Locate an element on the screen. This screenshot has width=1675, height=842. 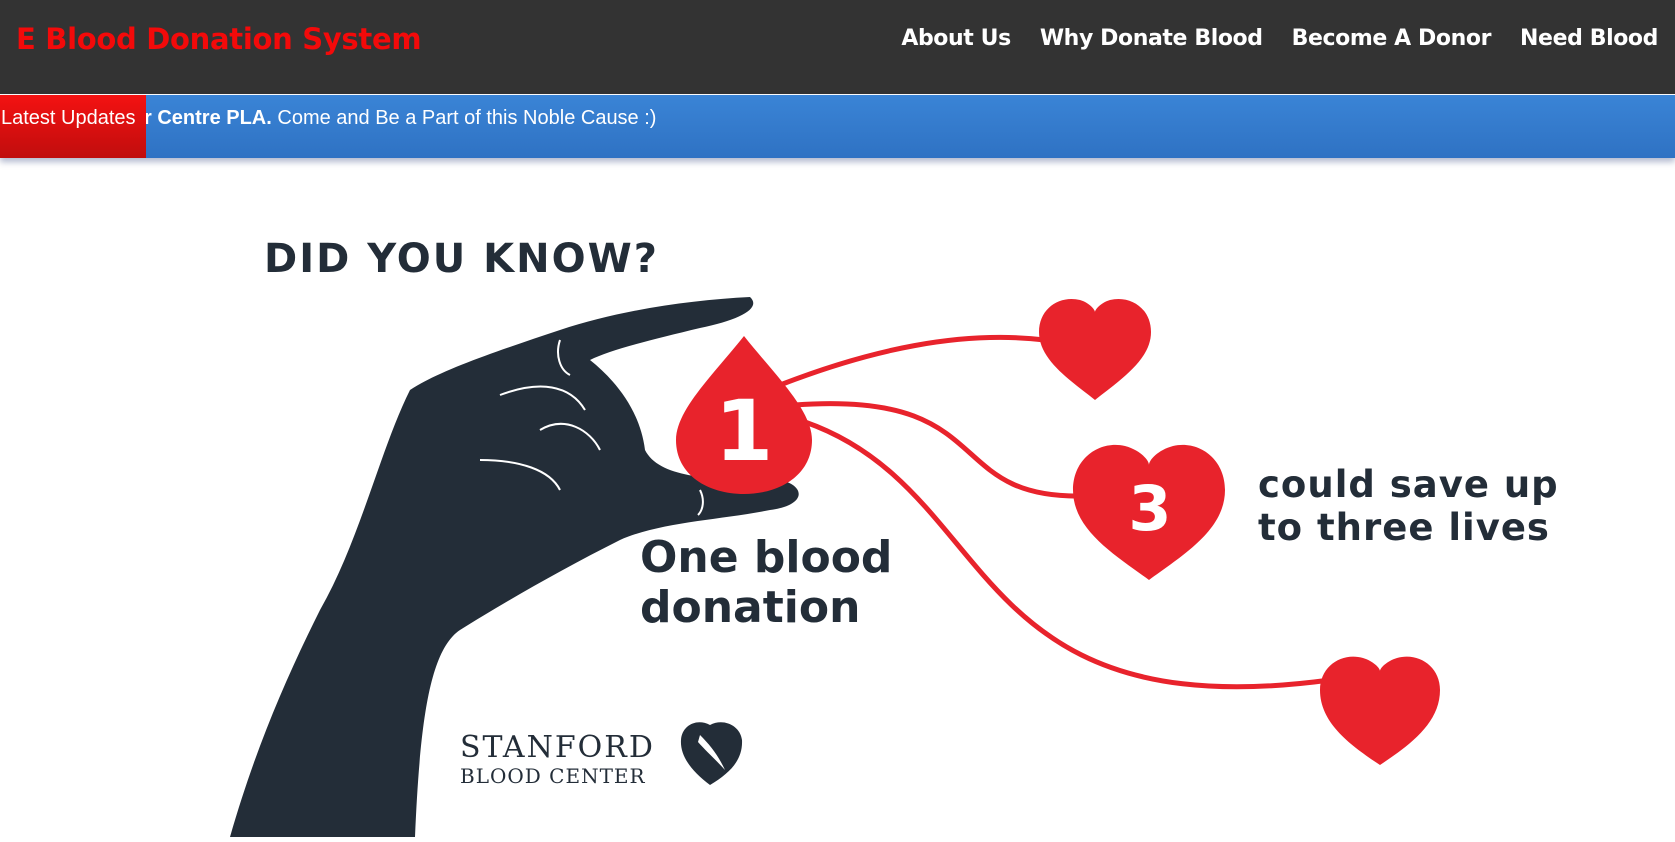
donation-text: donation is located at coordinates (750, 607).